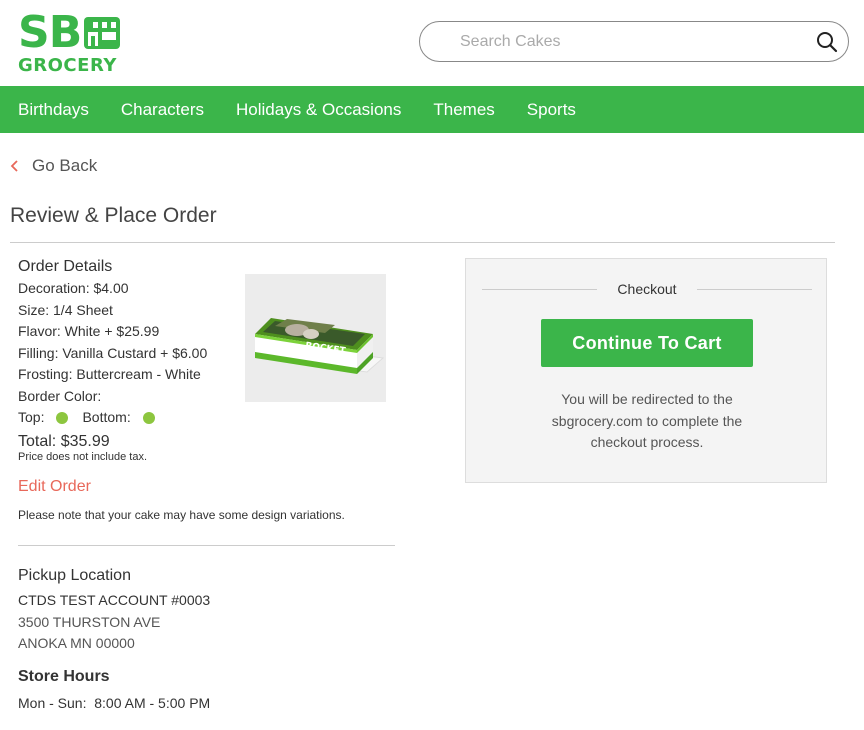 This screenshot has height=730, width=864. What do you see at coordinates (630, 42) in the screenshot?
I see `search-input` at bounding box center [630, 42].